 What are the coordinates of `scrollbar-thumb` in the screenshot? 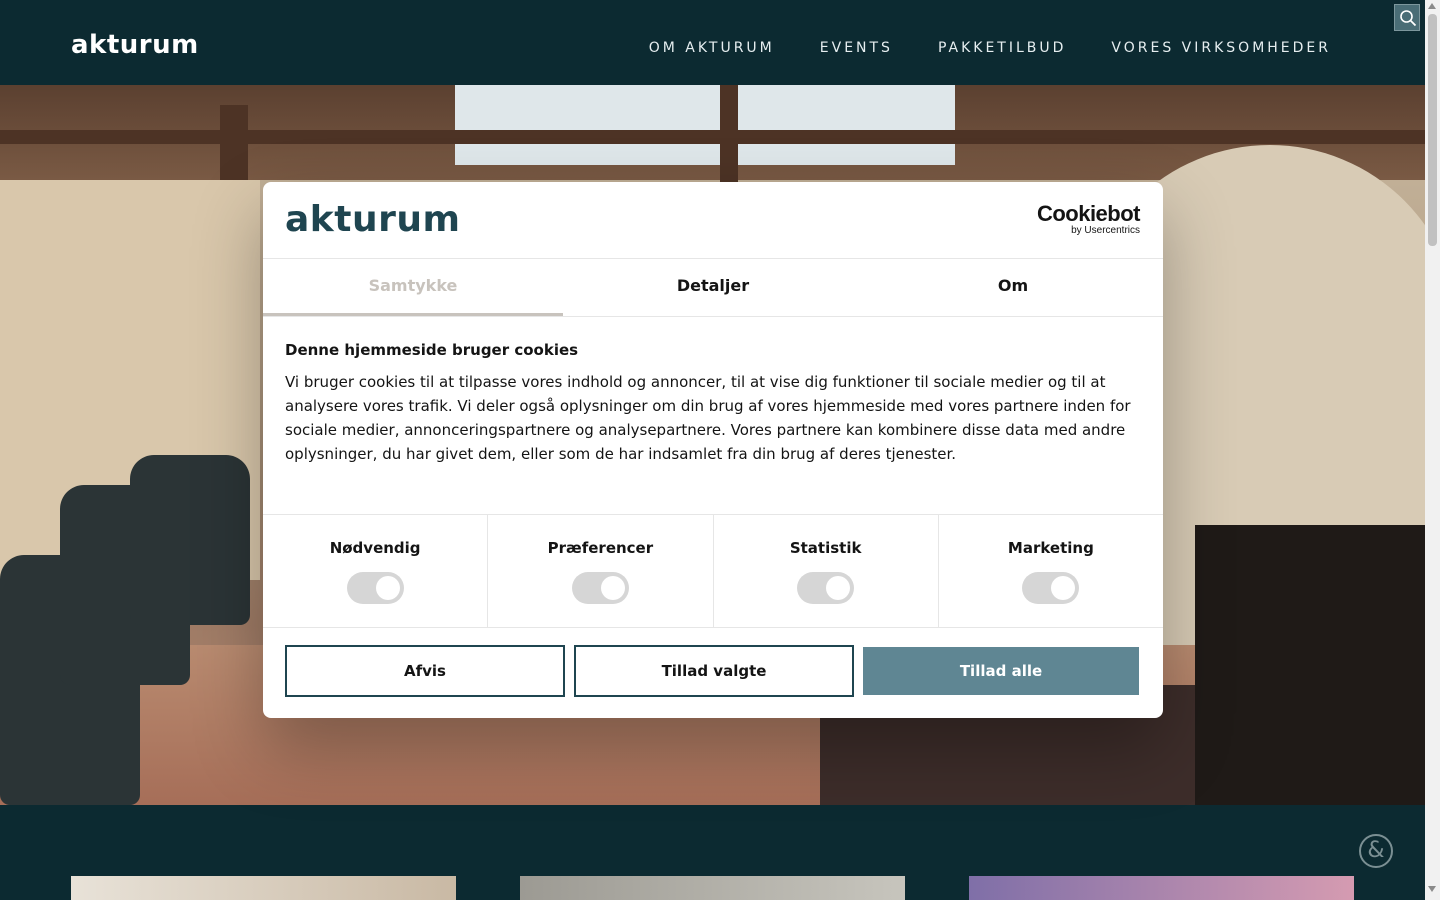 It's located at (1432, 130).